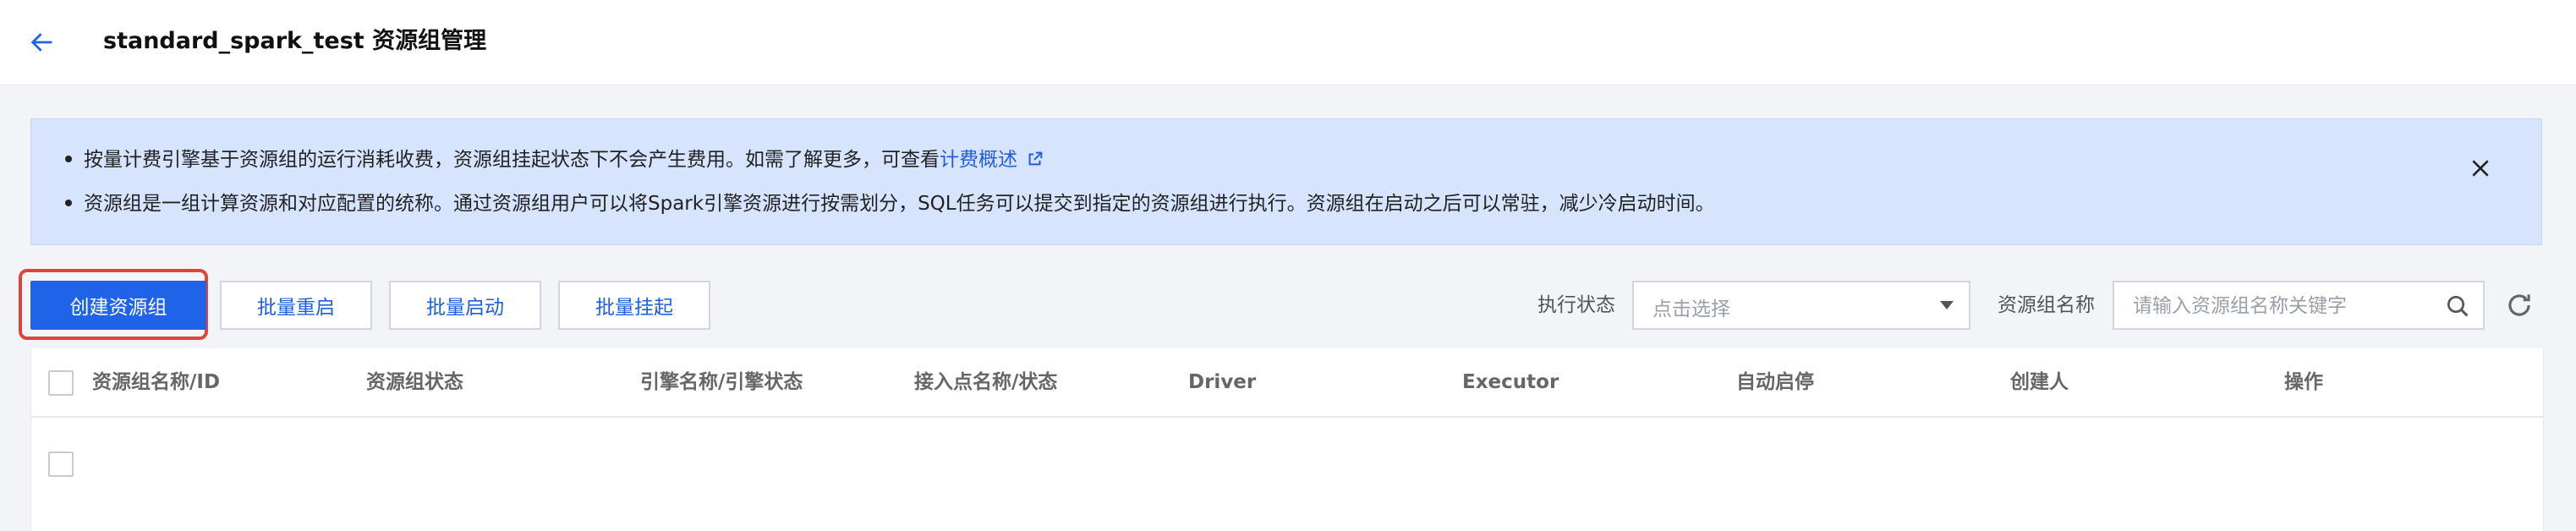 The image size is (2576, 531). I want to click on batch-start-button: 批量启动, so click(465, 305).